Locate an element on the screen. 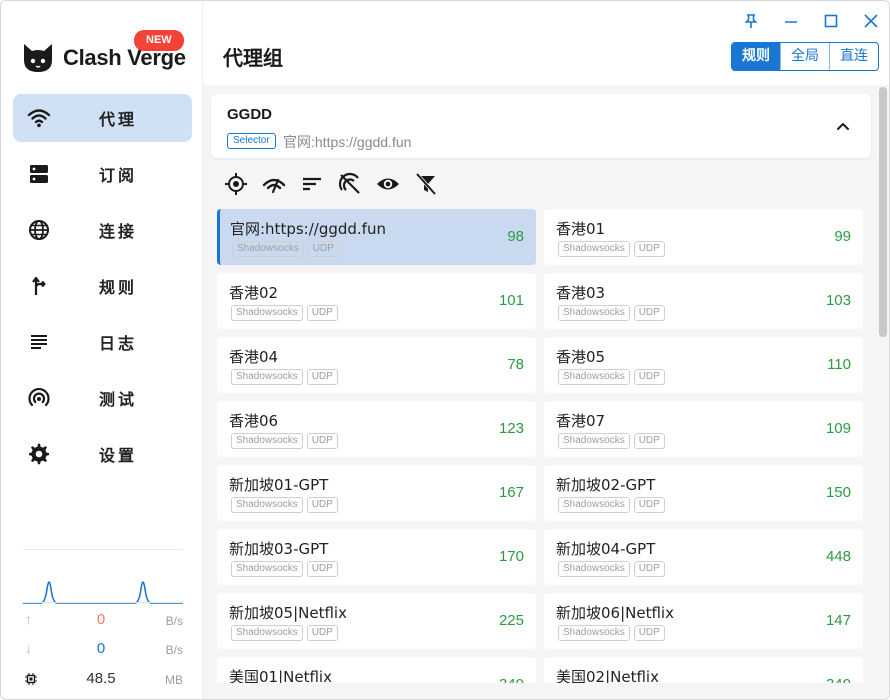  proxy-delay: 150 is located at coordinates (838, 492).